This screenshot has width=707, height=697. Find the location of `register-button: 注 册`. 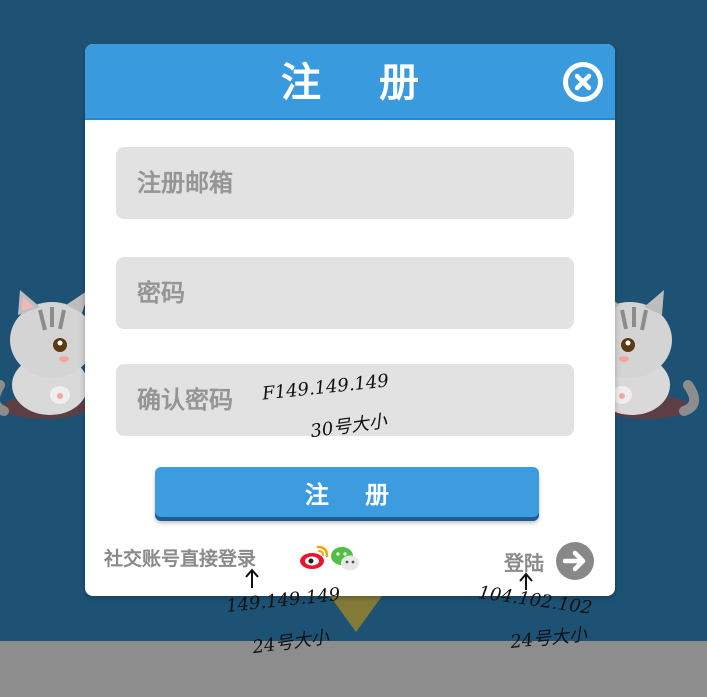

register-button: 注 册 is located at coordinates (347, 492).